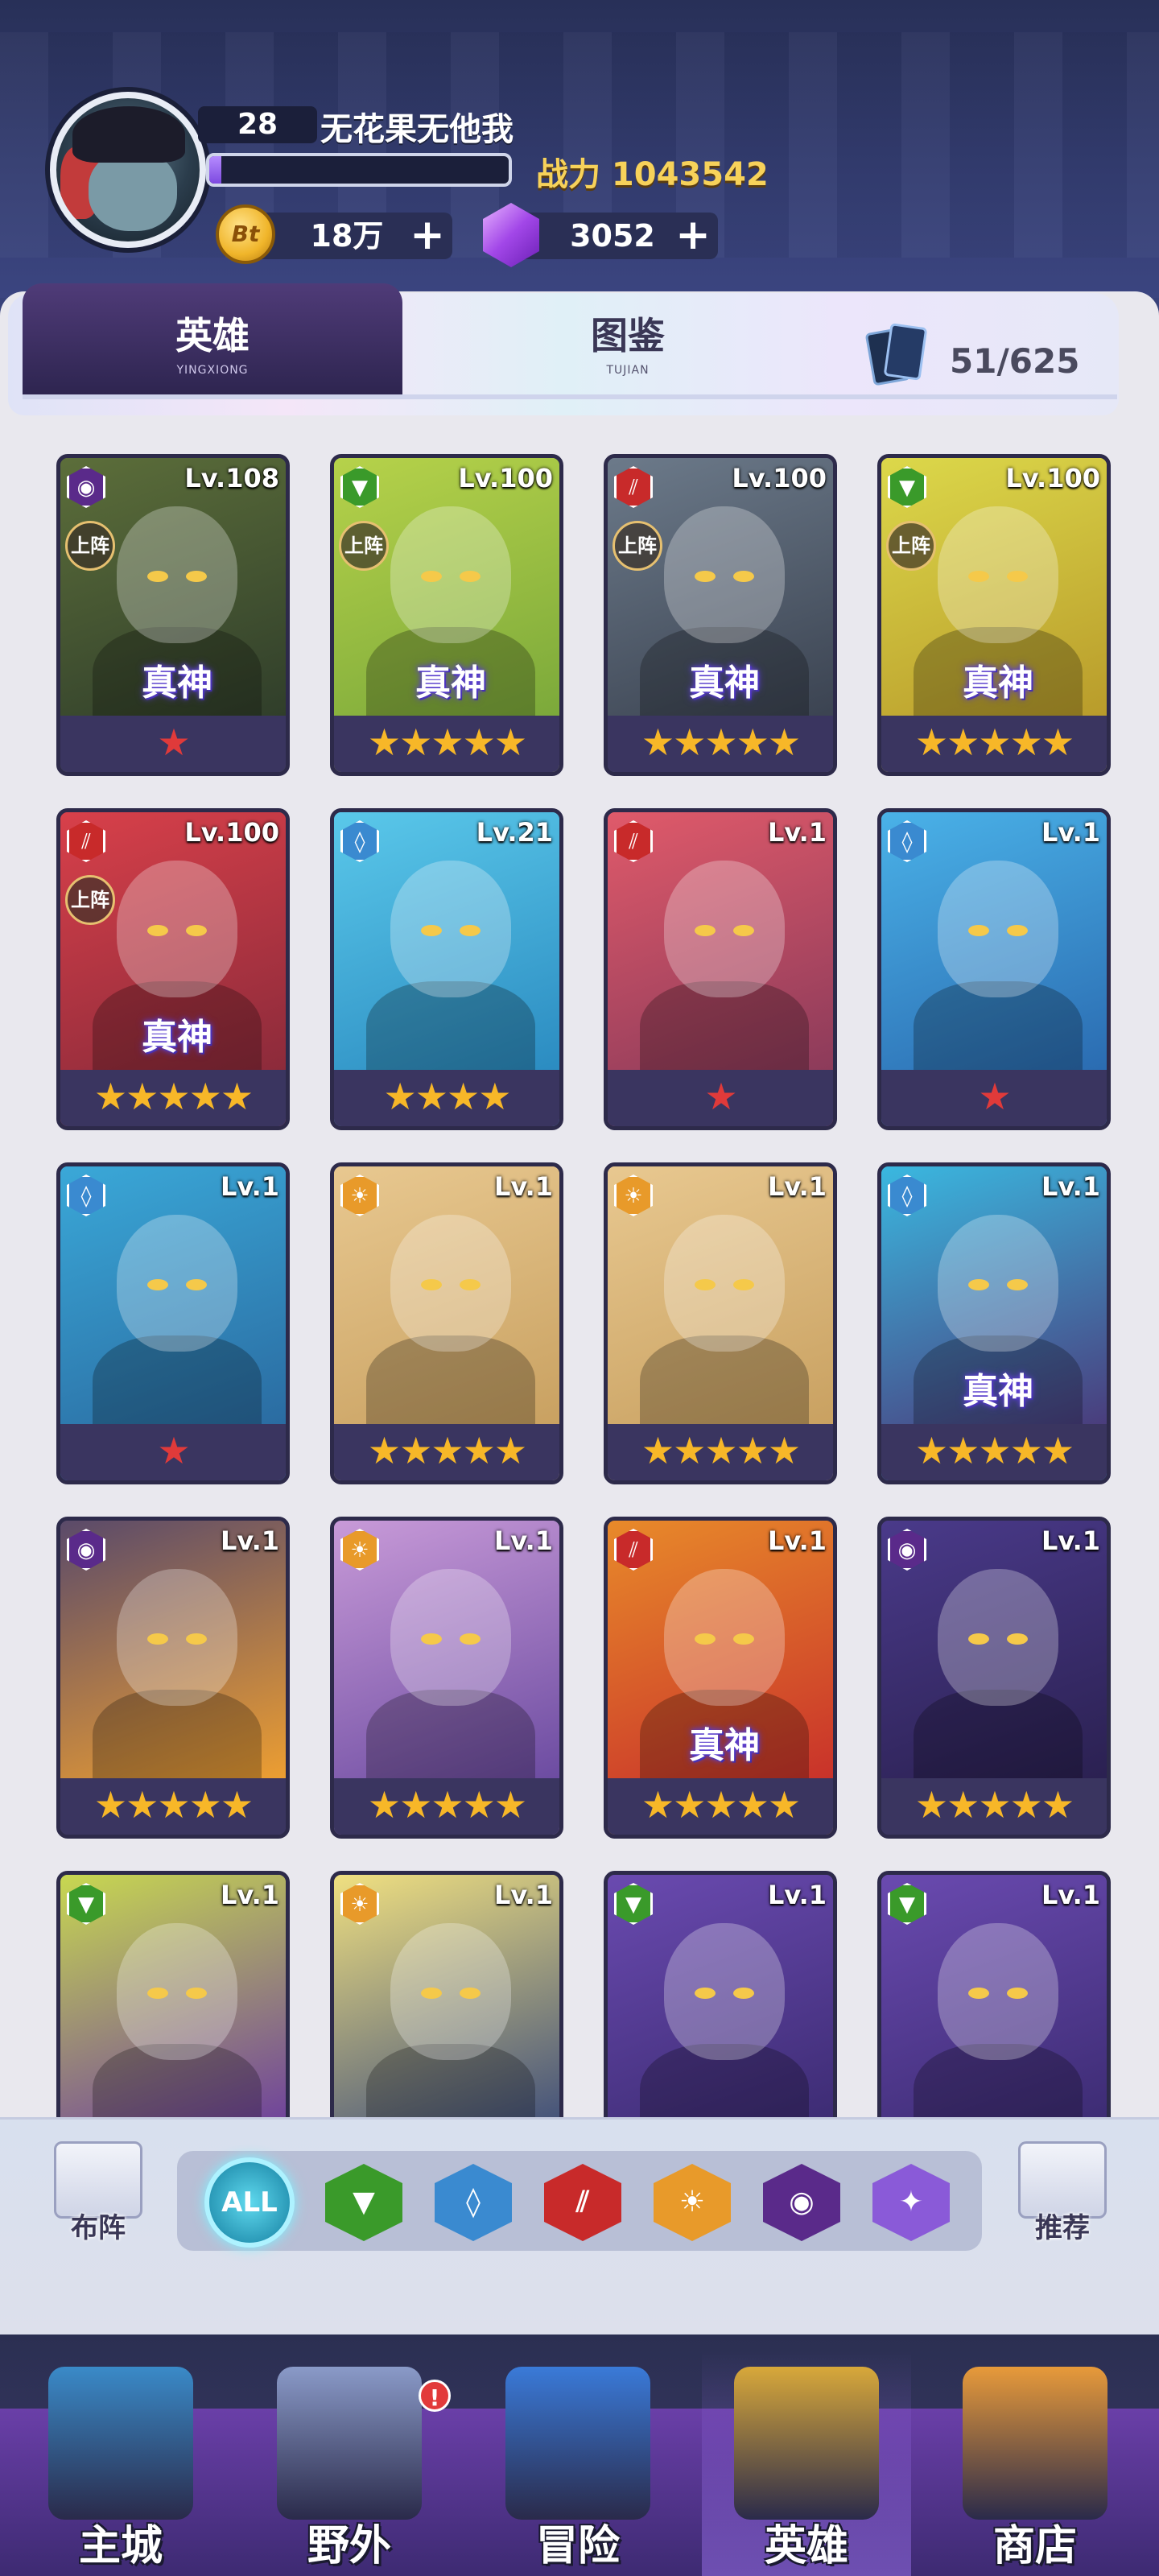 This screenshot has width=1159, height=2576. I want to click on hero-card: ☀ Lv.1, so click(446, 1998).